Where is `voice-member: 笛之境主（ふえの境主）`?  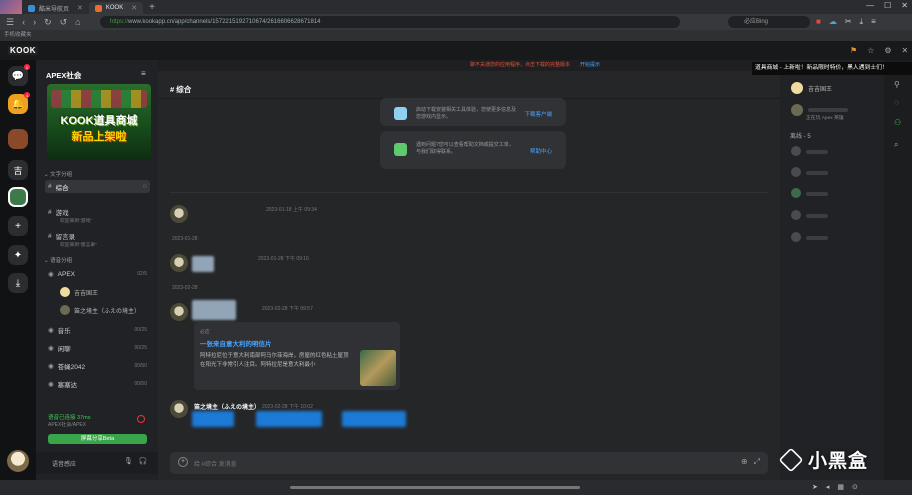 voice-member: 笛之境主（ふえの境主） is located at coordinates (100, 310).